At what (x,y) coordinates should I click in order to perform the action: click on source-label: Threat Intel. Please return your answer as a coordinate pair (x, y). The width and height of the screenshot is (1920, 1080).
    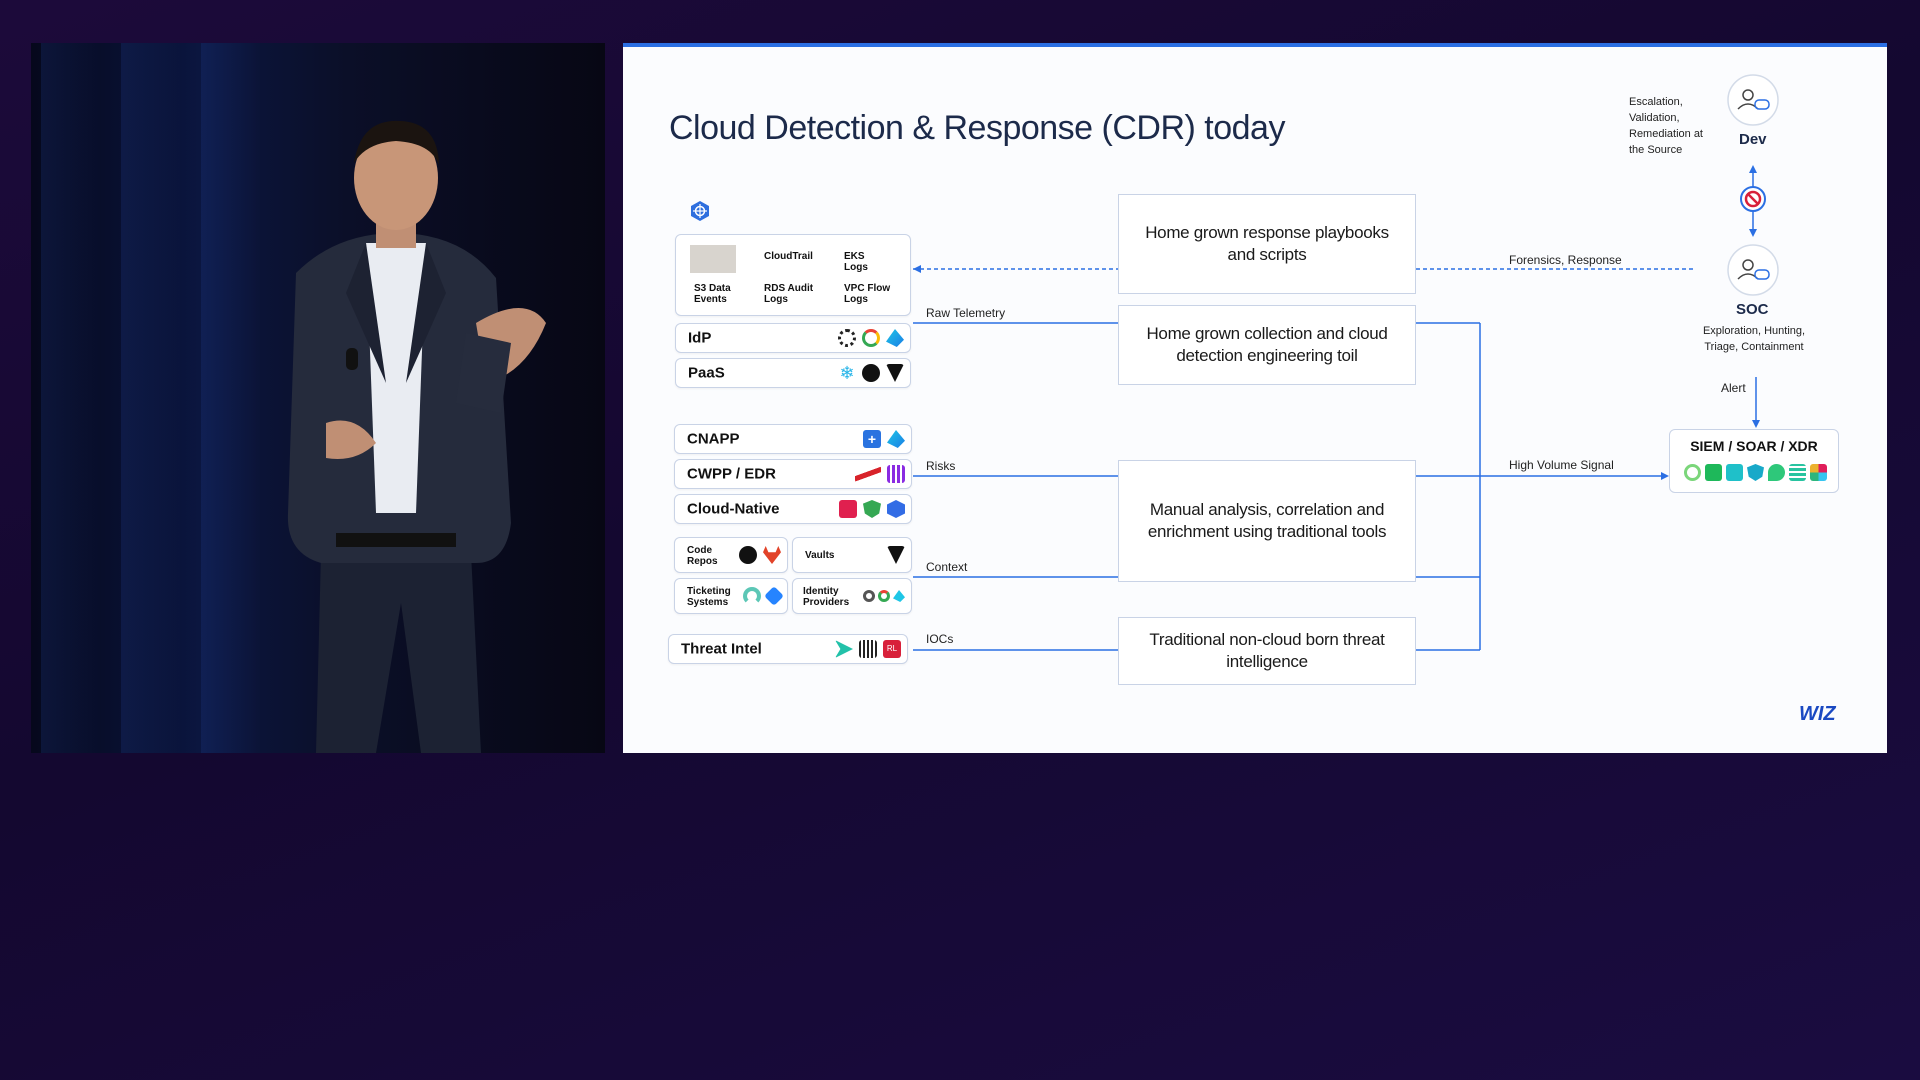
    Looking at the image, I should click on (721, 649).